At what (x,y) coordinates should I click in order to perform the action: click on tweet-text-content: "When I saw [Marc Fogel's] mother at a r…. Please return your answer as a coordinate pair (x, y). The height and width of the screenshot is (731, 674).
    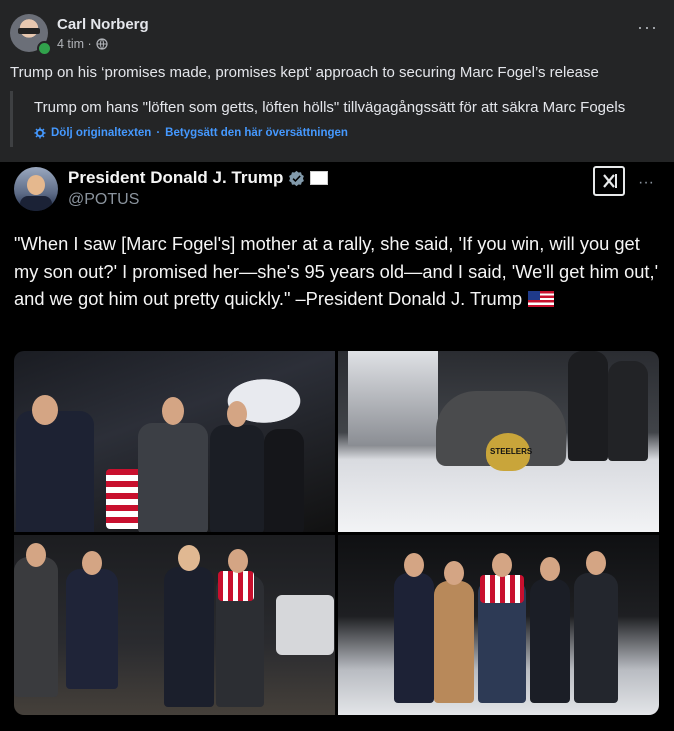
    Looking at the image, I should click on (336, 271).